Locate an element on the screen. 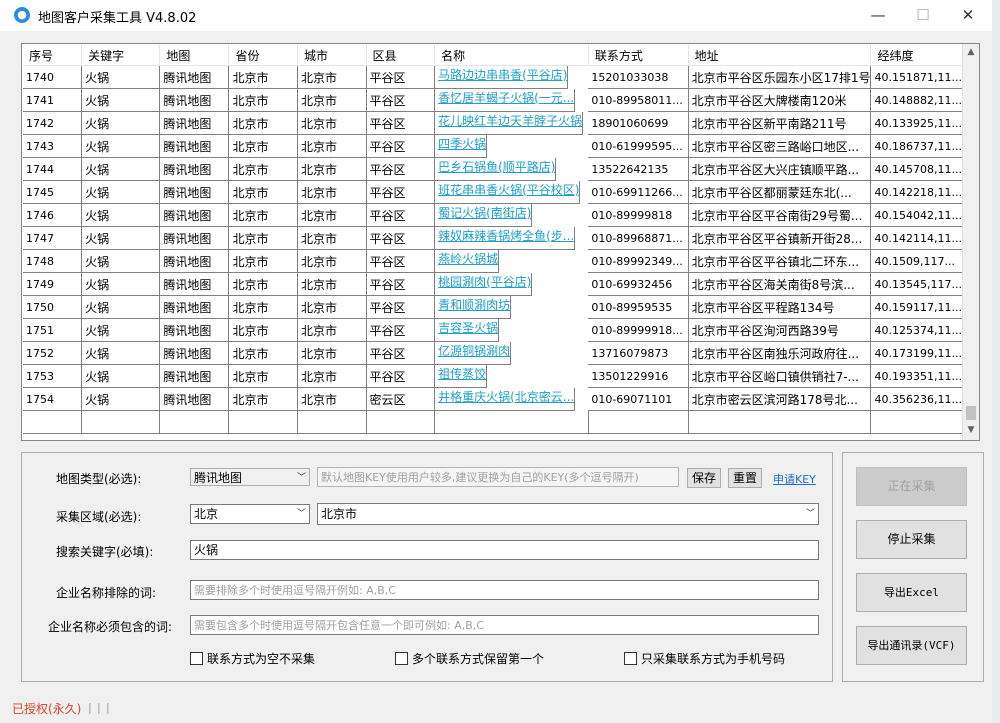 This screenshot has height=723, width=1000. column-header-province: 省份 is located at coordinates (263, 55).